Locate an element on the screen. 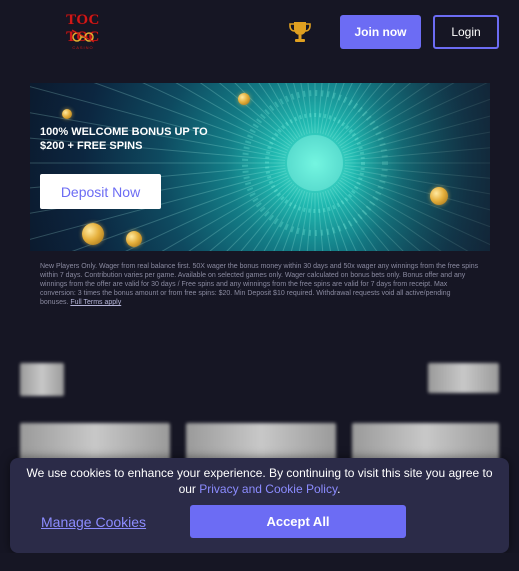  bonus-headline-line-1: 100% WELCOME BONUS UP TO is located at coordinates (124, 132).